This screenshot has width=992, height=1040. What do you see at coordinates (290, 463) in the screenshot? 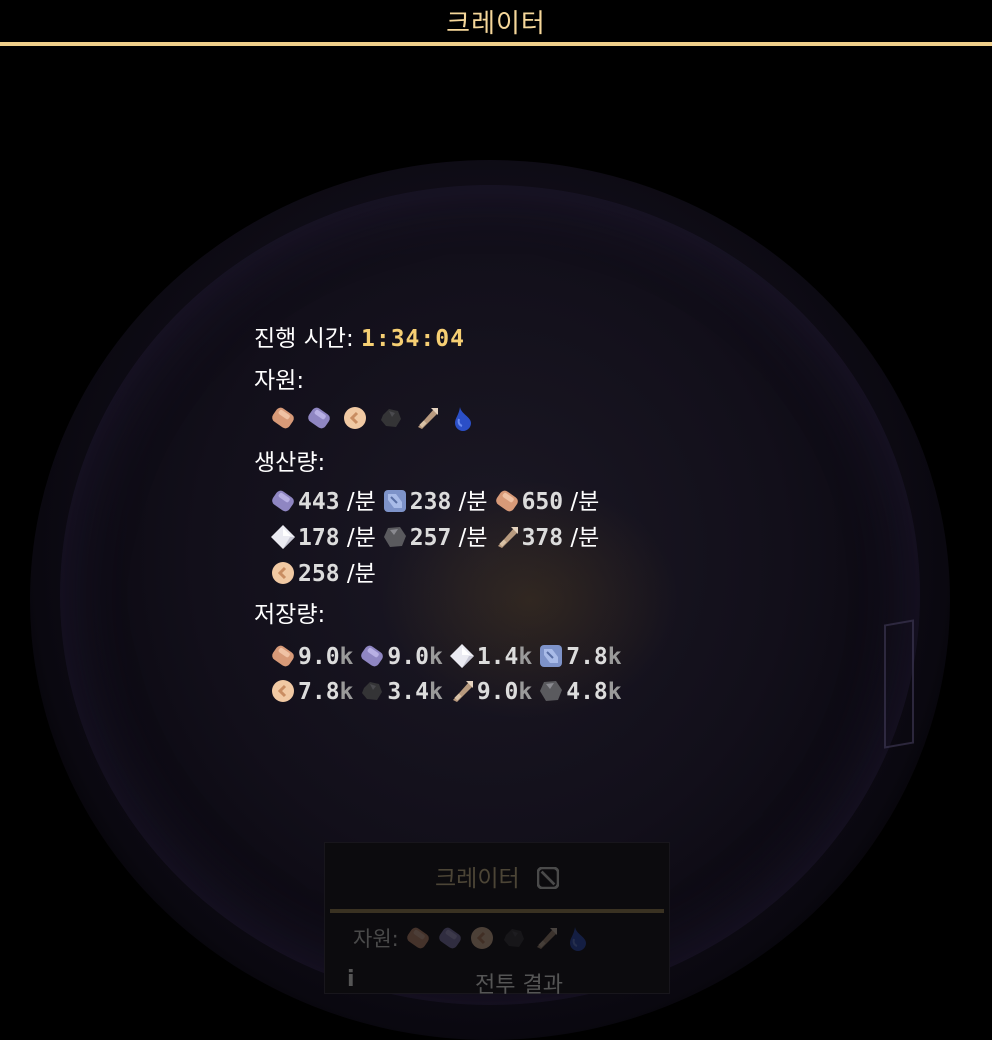
I see `production-label: 생산량:` at bounding box center [290, 463].